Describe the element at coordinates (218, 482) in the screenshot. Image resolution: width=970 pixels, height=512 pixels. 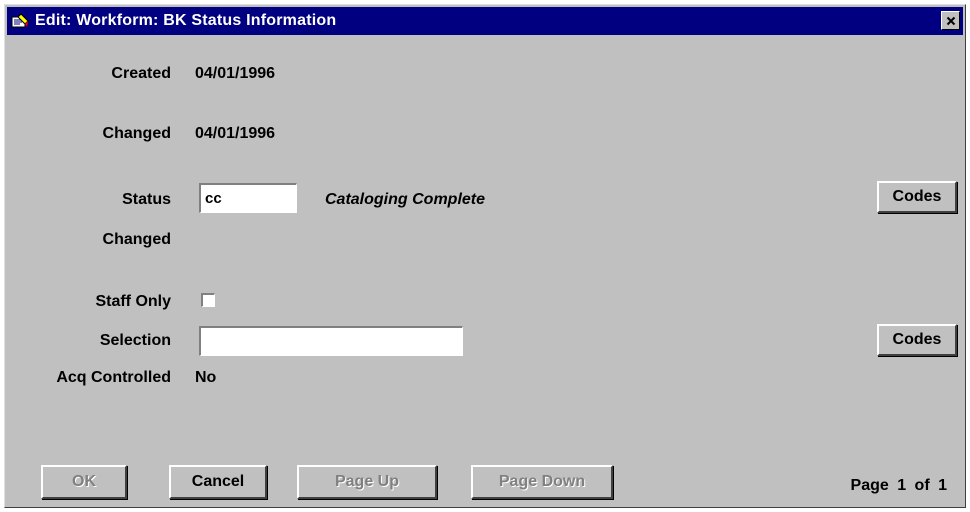
I see `cancel-button: Cancel` at that location.